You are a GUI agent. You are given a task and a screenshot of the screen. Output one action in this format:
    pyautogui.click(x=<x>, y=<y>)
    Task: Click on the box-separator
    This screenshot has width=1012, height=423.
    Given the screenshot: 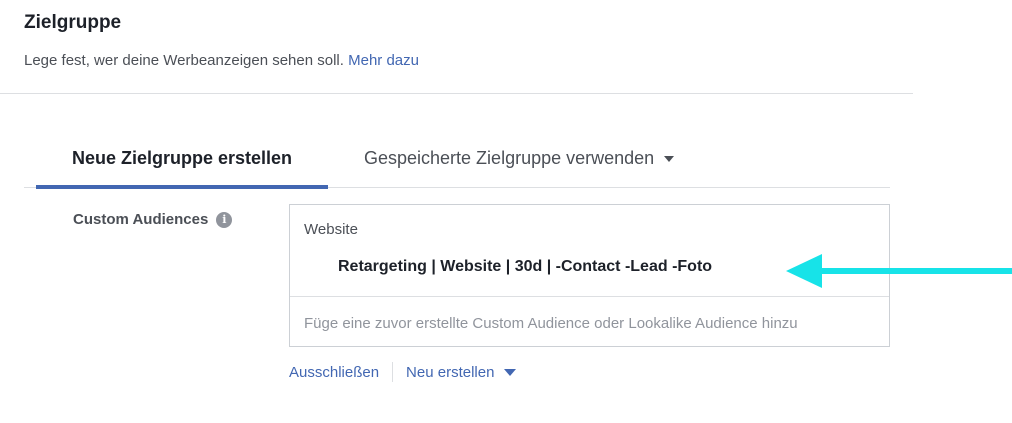 What is the action you would take?
    pyautogui.click(x=589, y=296)
    